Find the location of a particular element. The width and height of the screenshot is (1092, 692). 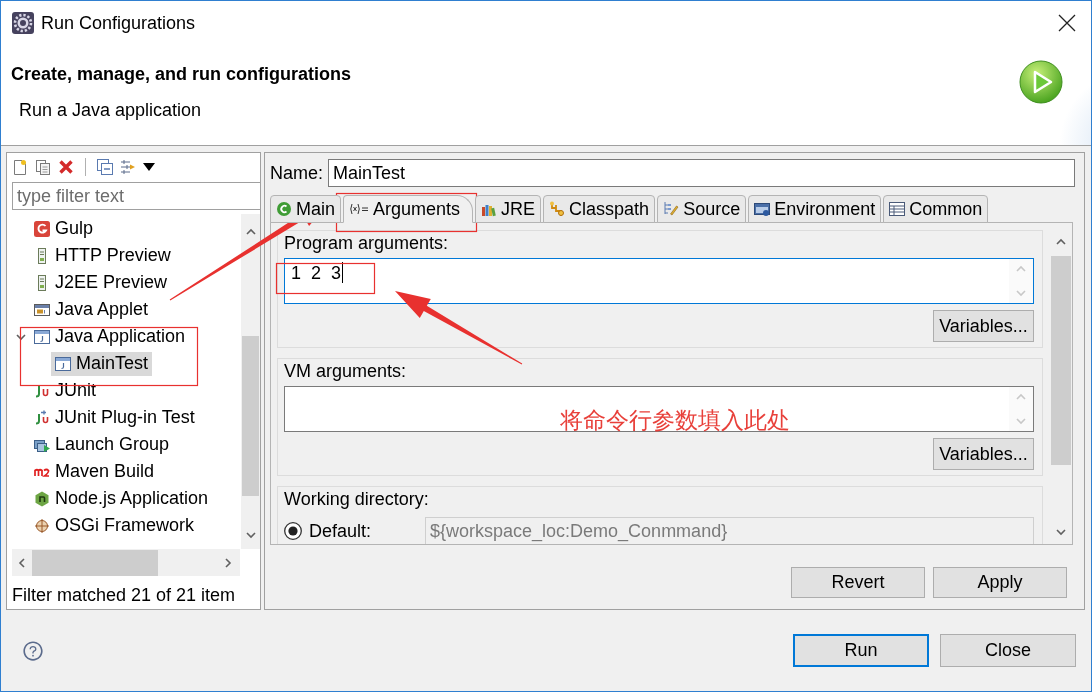

help-icon is located at coordinates (33, 650).